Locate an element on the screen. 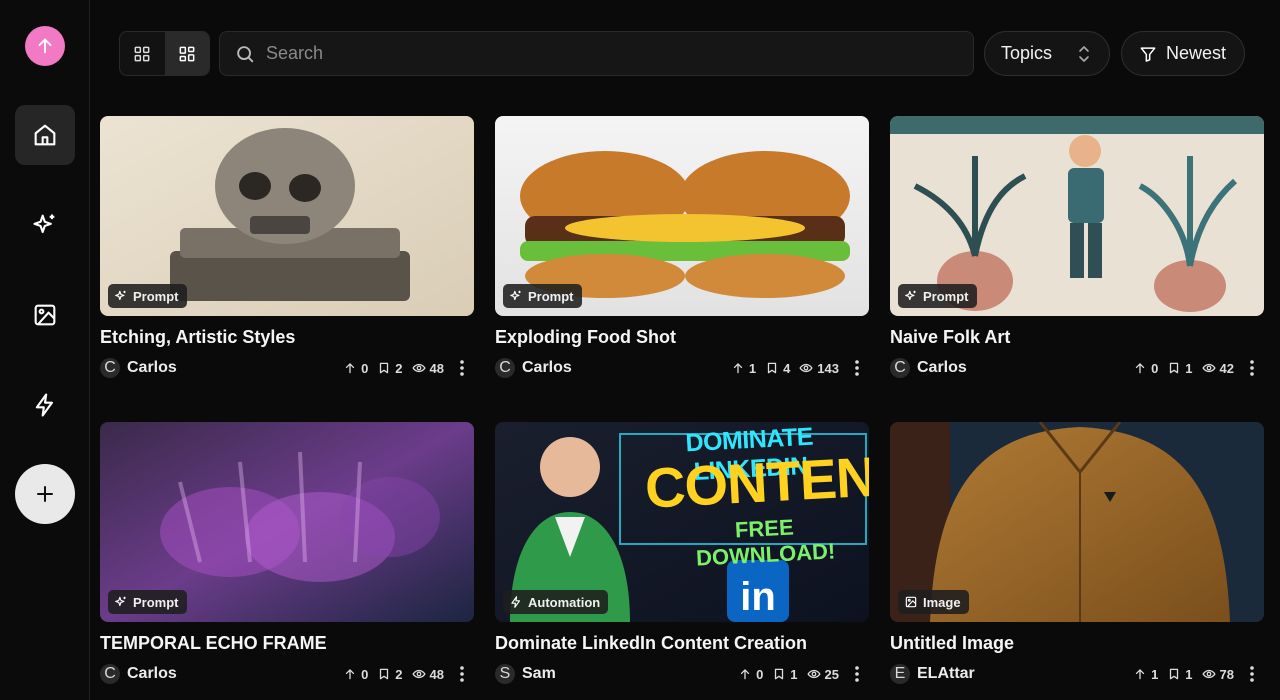  card-stats: 0 1 42 is located at coordinates (1192, 368).